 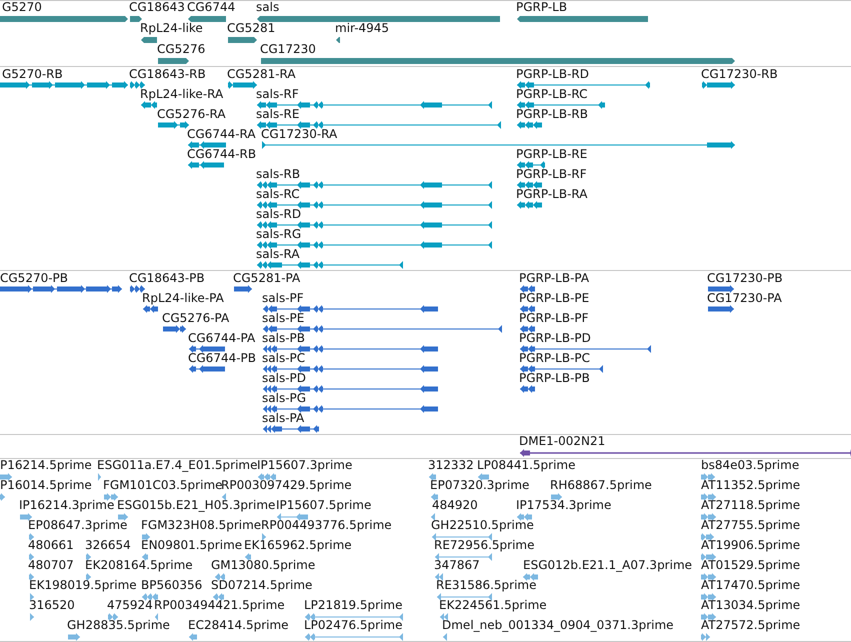 I want to click on est-label: GH22510.5prime, so click(x=482, y=525).